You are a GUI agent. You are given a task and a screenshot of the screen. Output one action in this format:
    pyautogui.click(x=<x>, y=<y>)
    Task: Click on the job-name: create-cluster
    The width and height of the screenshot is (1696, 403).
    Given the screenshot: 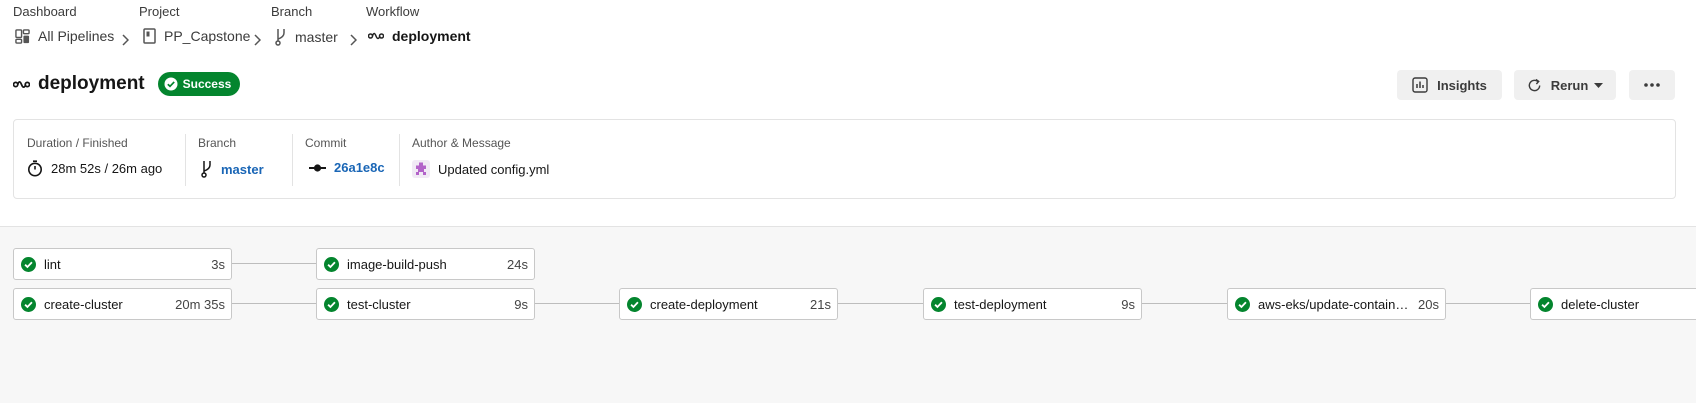 What is the action you would take?
    pyautogui.click(x=83, y=304)
    